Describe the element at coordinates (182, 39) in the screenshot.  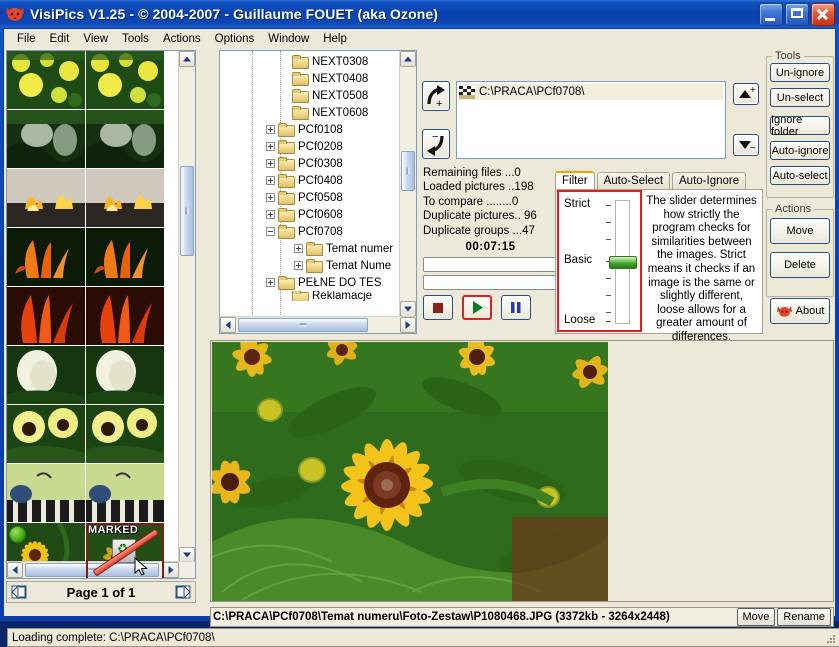
I see `menu-item-actions: Actions` at that location.